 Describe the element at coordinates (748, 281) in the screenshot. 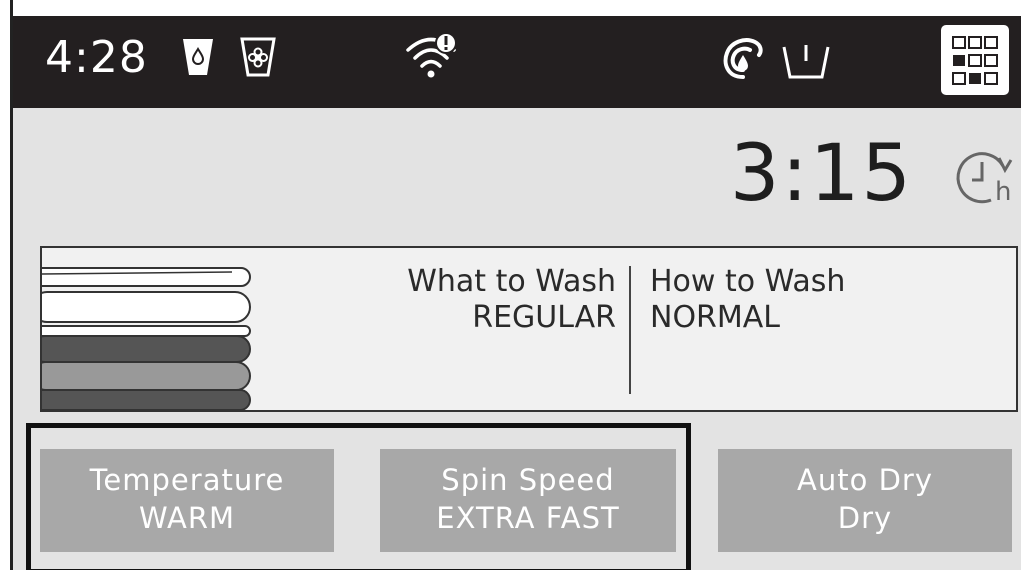

I see `how-to-wash-label: How to Wash` at that location.